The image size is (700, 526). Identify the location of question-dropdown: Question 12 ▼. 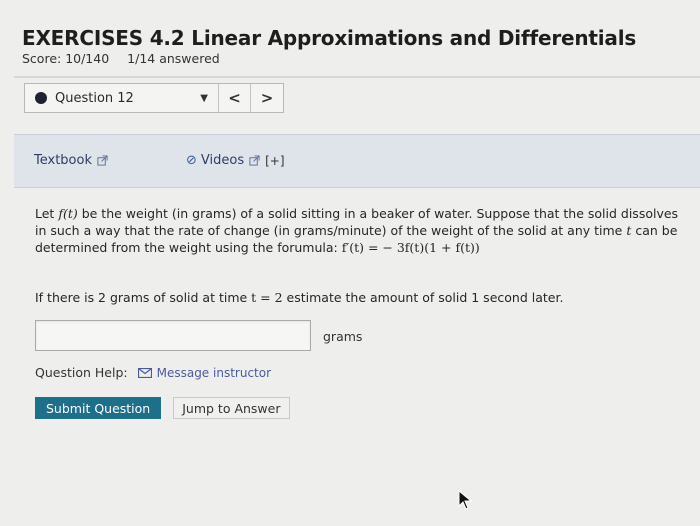
(122, 98).